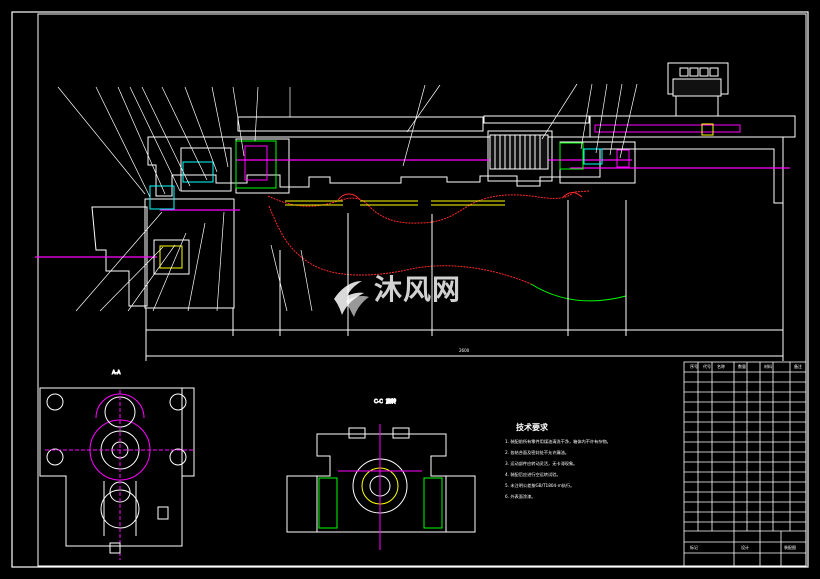  What do you see at coordinates (558, 441) in the screenshot?
I see `tech-note-line: 1. 装配前所有零件用煤油清洗干净，箱体内不许有杂物。` at bounding box center [558, 441].